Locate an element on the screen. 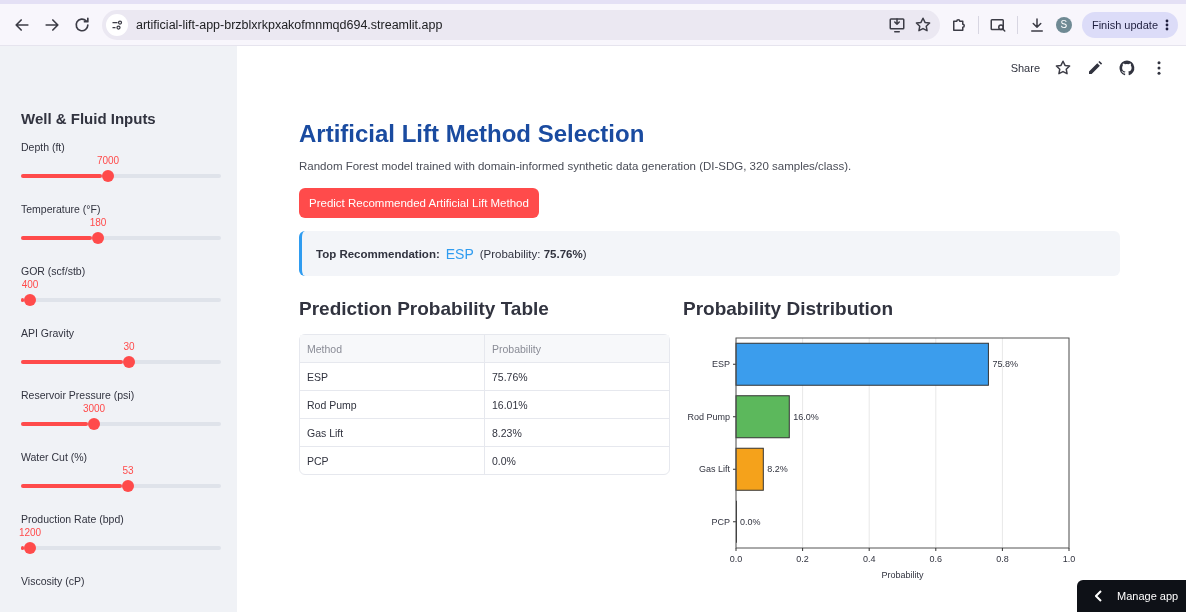  page-subtitle: Random Forest model trained with domain-informed synthetic data generation (DI-SDG, 320 samples/class). is located at coordinates (576, 166).